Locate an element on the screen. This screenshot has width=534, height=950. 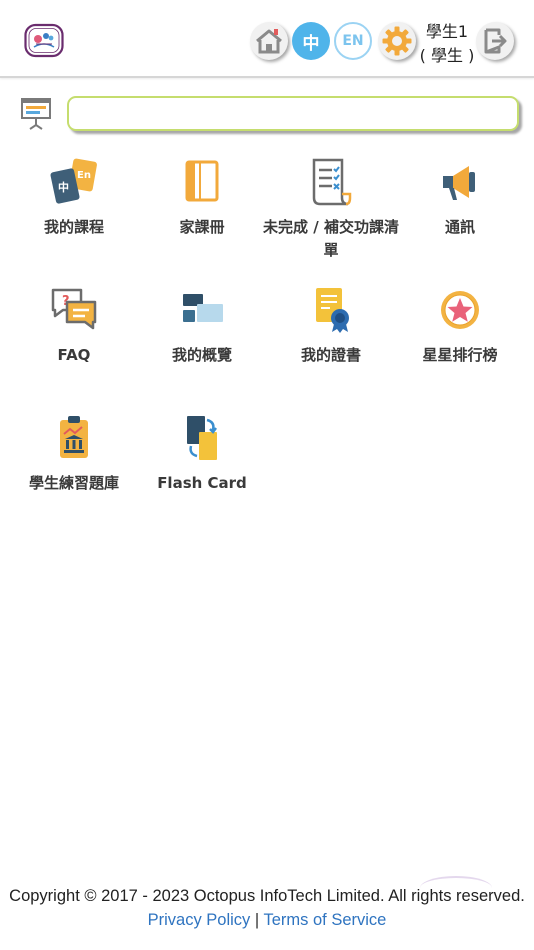
home-icon is located at coordinates (269, 41).